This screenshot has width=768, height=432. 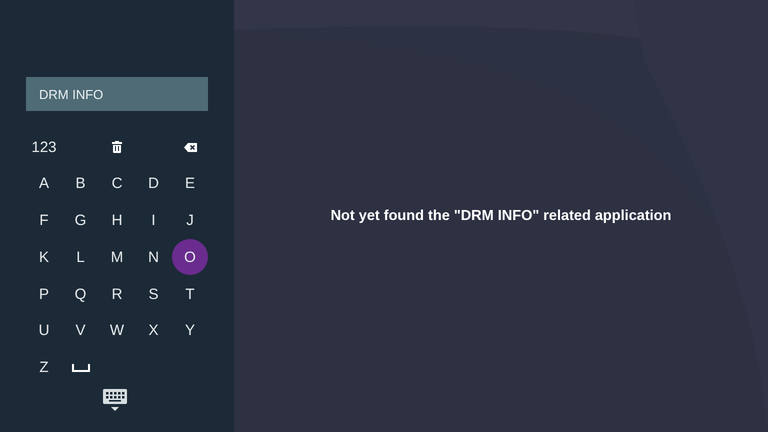 I want to click on key: D, so click(x=154, y=184).